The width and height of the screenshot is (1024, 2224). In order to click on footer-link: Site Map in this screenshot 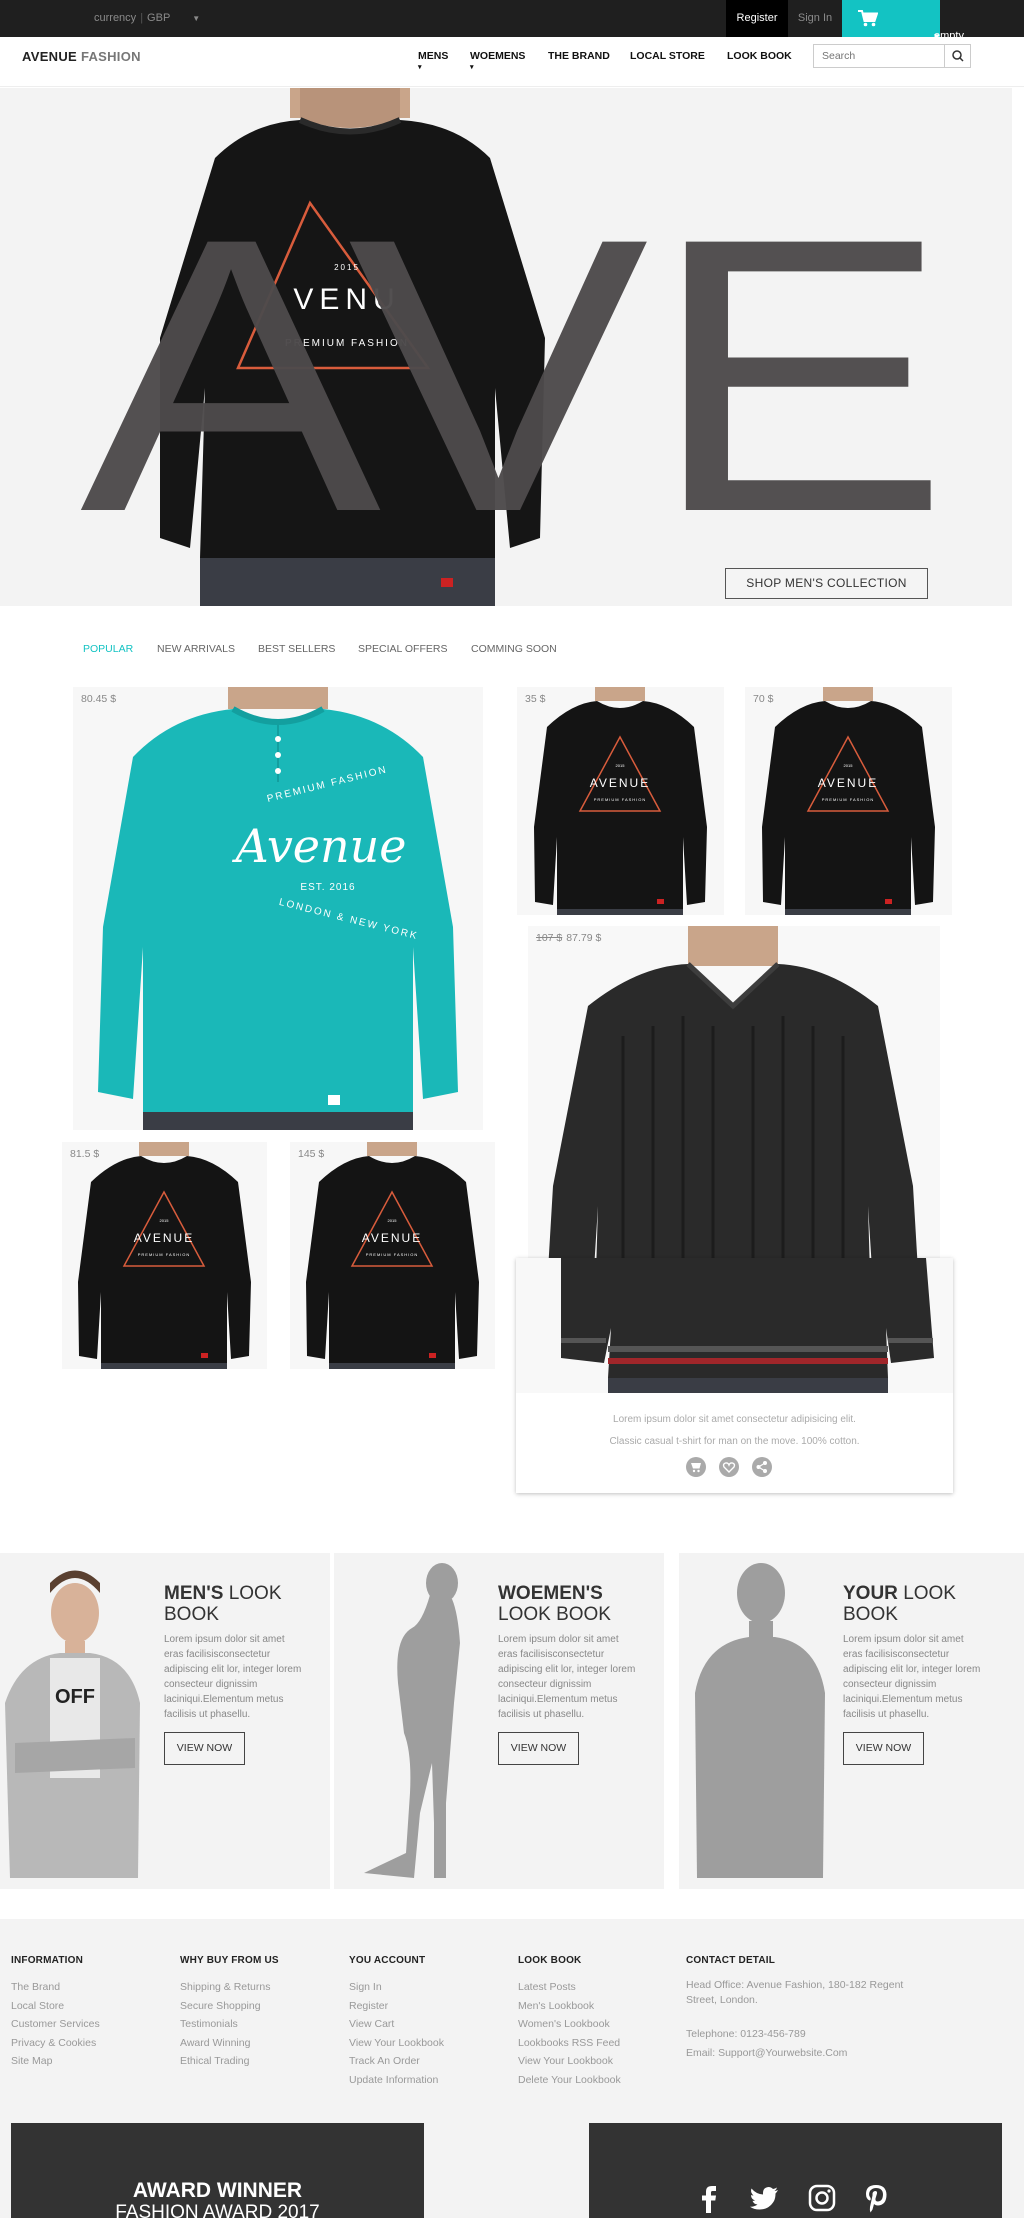, I will do `click(55, 2061)`.